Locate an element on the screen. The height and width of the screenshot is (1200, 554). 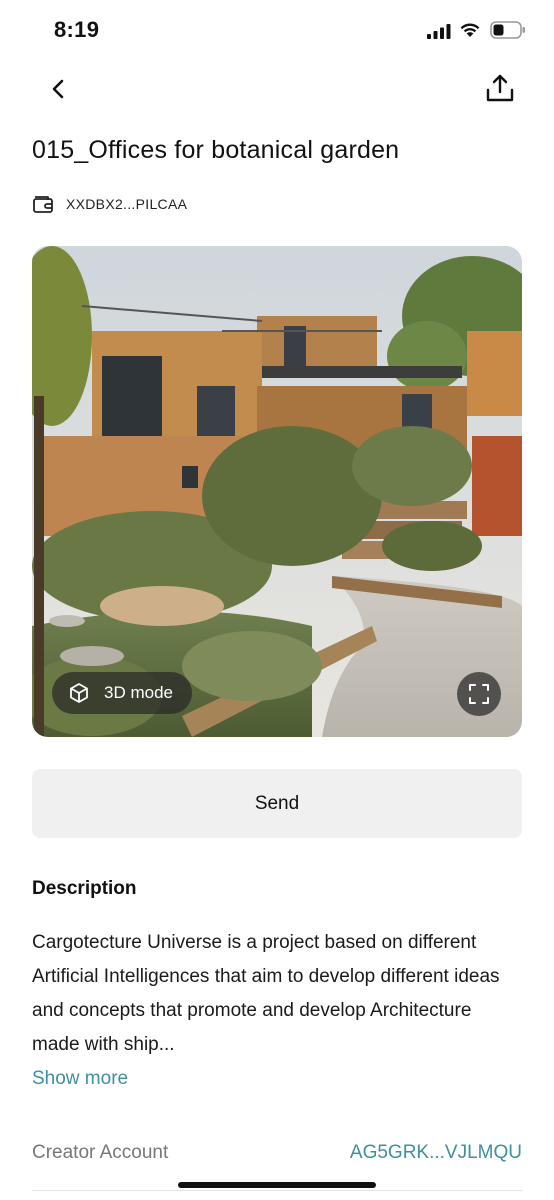
creator-account-label: Creator Account is located at coordinates (100, 1152).